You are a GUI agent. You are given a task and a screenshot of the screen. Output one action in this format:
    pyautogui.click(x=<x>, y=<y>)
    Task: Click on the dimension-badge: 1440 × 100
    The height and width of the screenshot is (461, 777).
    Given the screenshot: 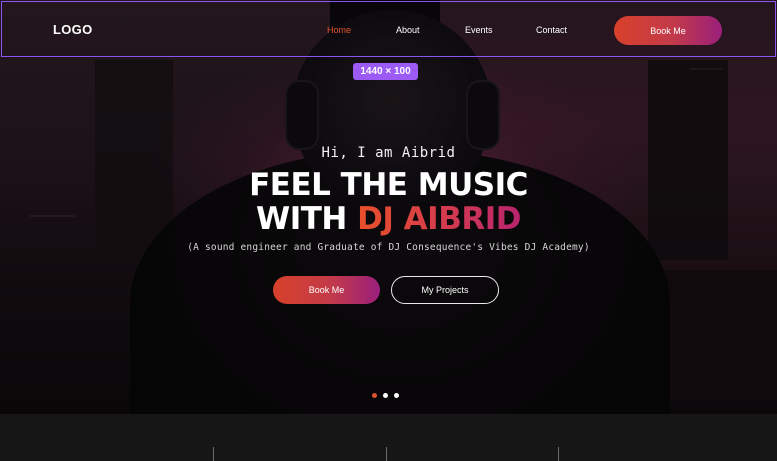 What is the action you would take?
    pyautogui.click(x=385, y=71)
    